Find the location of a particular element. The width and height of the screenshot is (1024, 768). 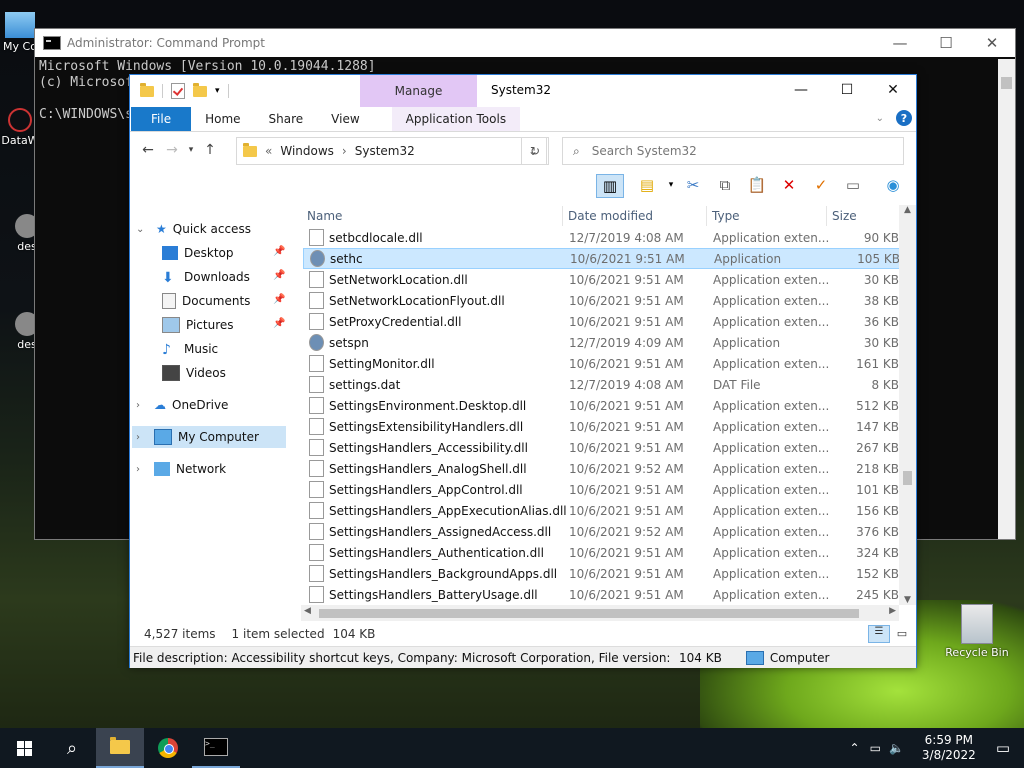

nav-onedrive: › ☁ OneDrive is located at coordinates (182, 405).